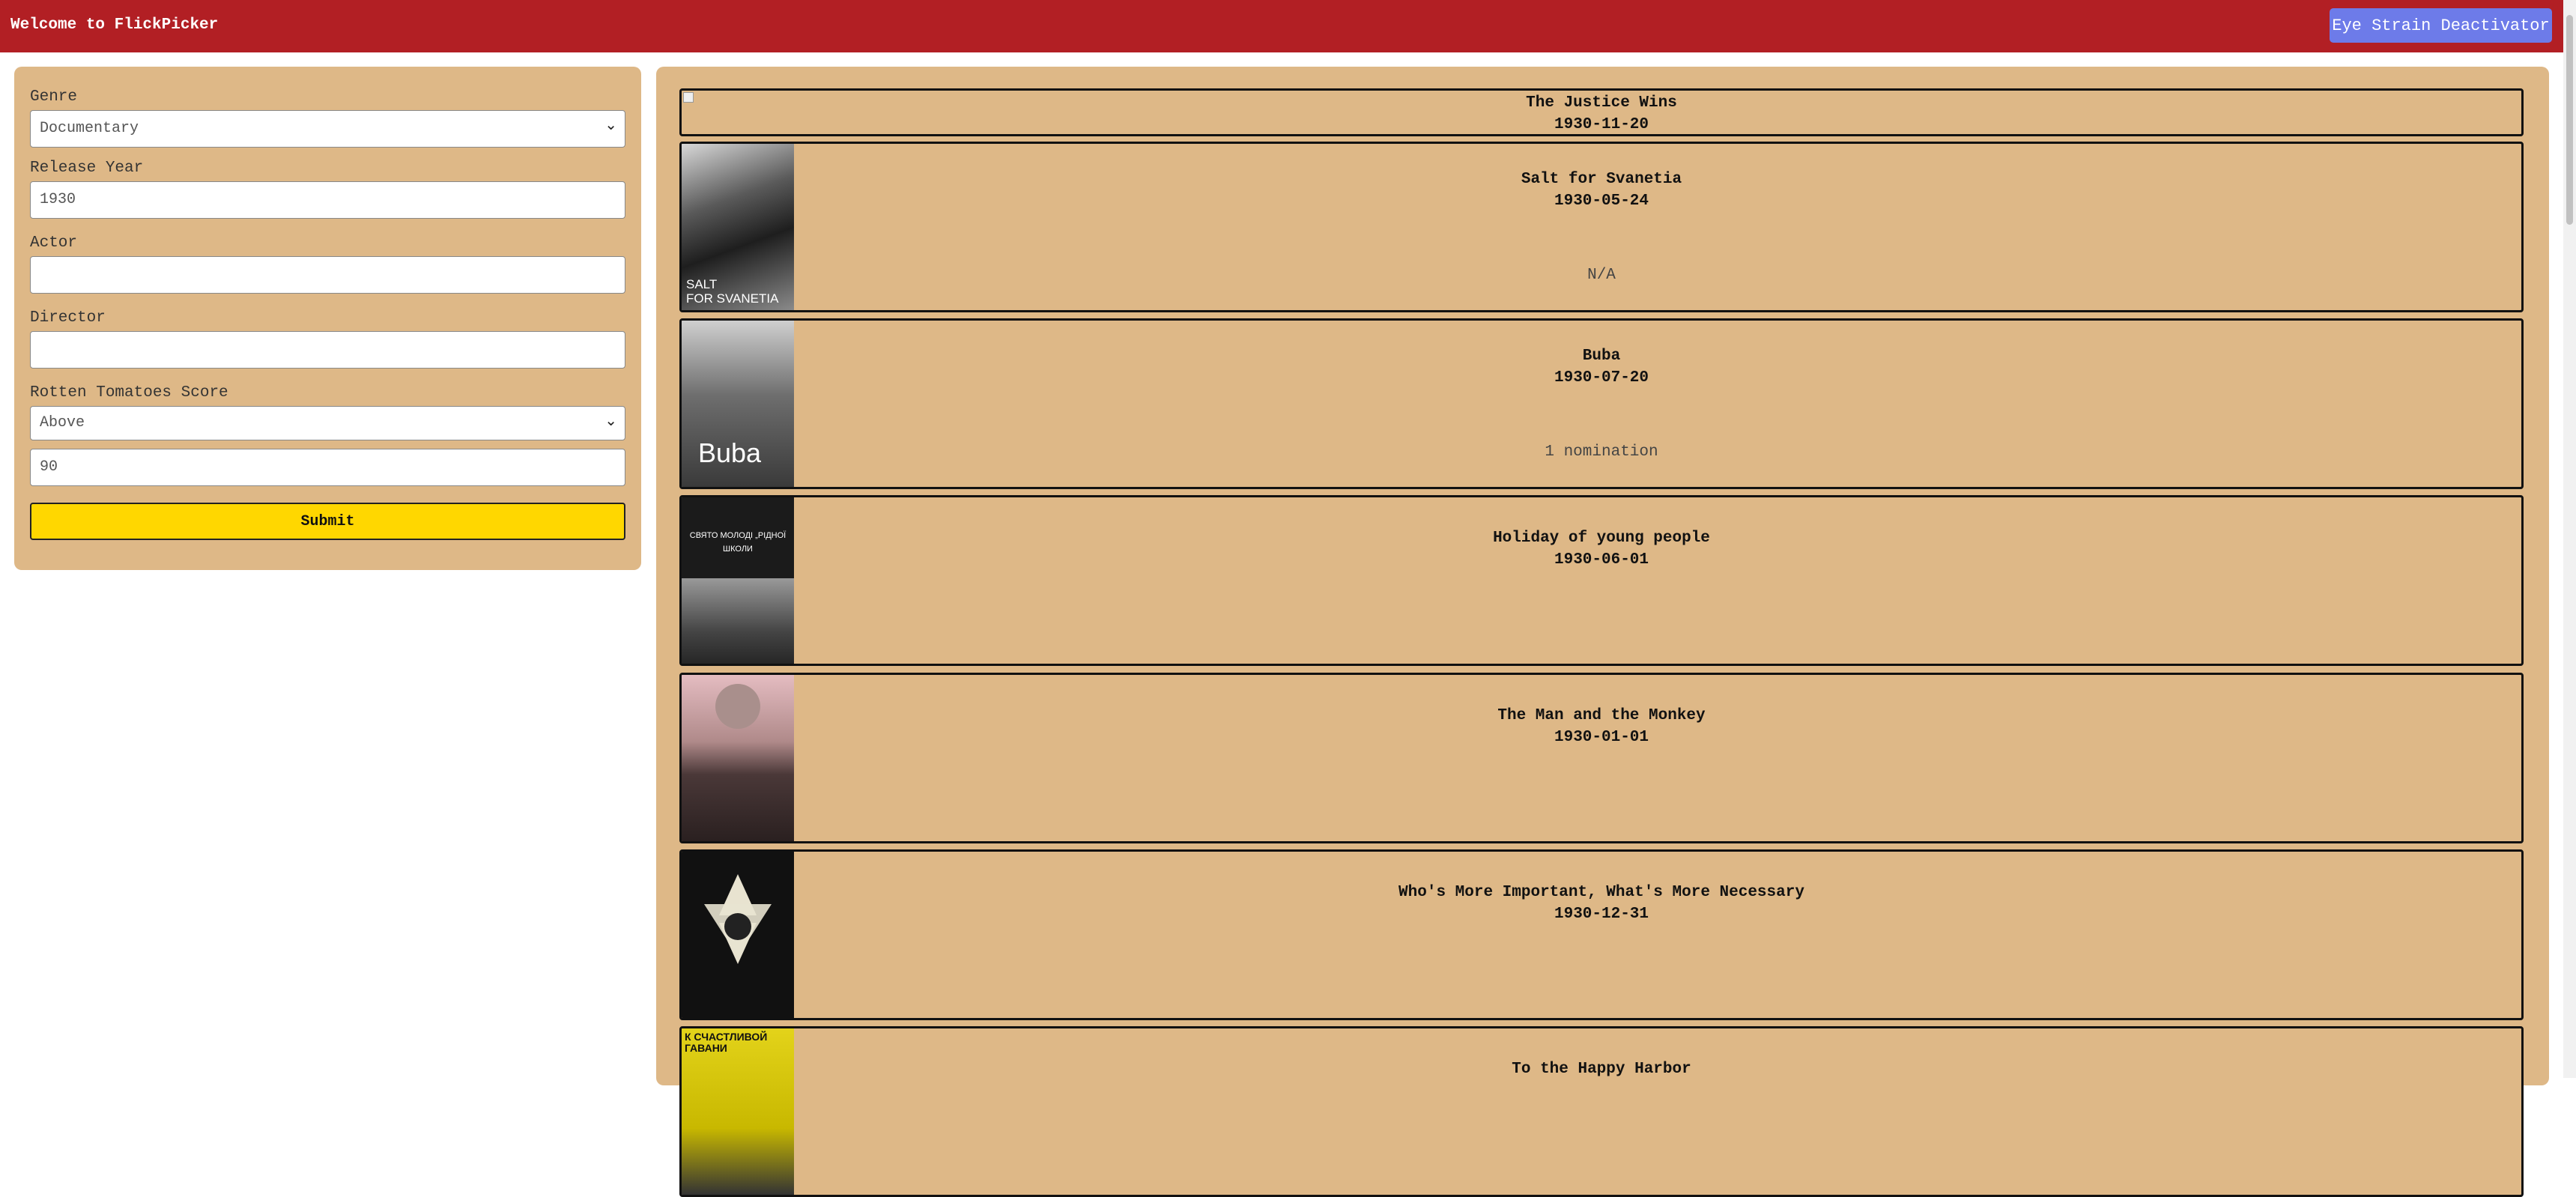 This screenshot has height=1197, width=2576. I want to click on movie-date: 1930-07-20, so click(1601, 378).